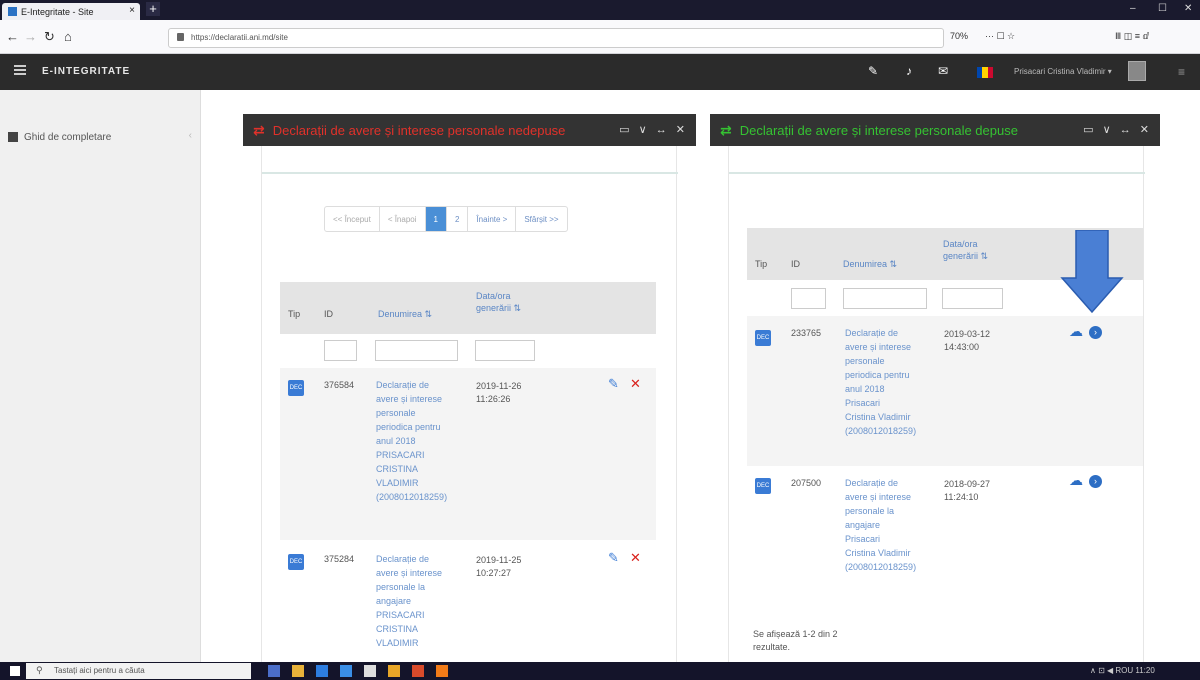 The height and width of the screenshot is (680, 1200). What do you see at coordinates (86, 71) in the screenshot?
I see `brand-logo: E-INTEGRITATE` at bounding box center [86, 71].